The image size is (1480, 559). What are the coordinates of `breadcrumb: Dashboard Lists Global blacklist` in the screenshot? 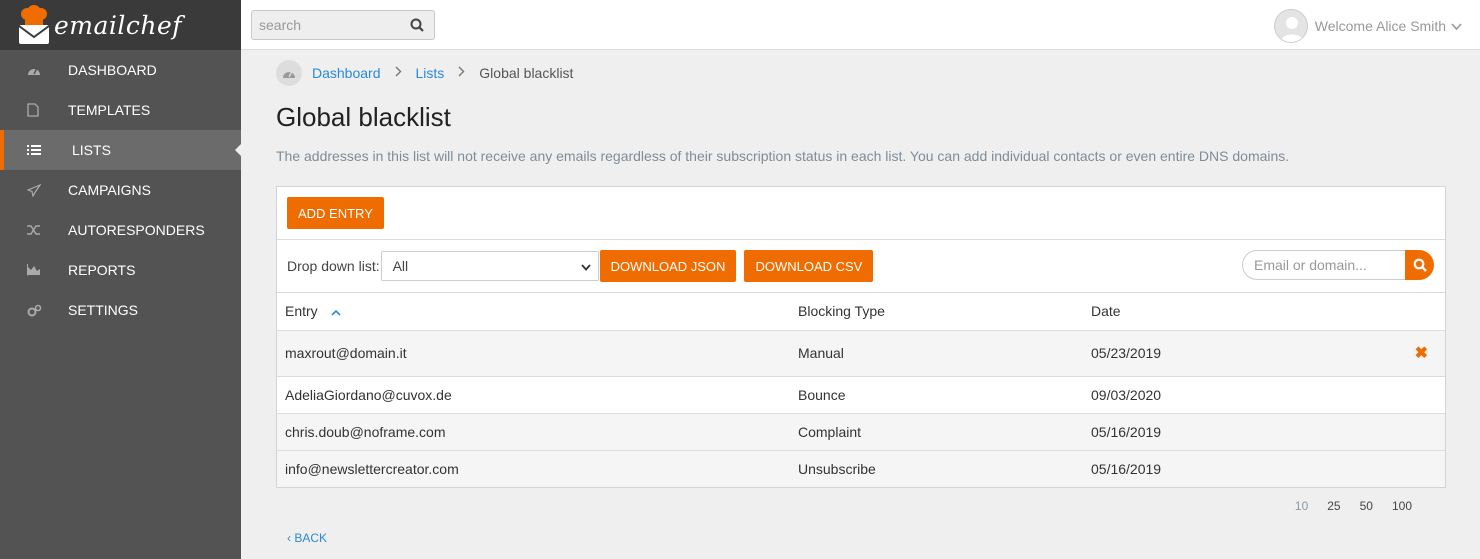 It's located at (424, 73).